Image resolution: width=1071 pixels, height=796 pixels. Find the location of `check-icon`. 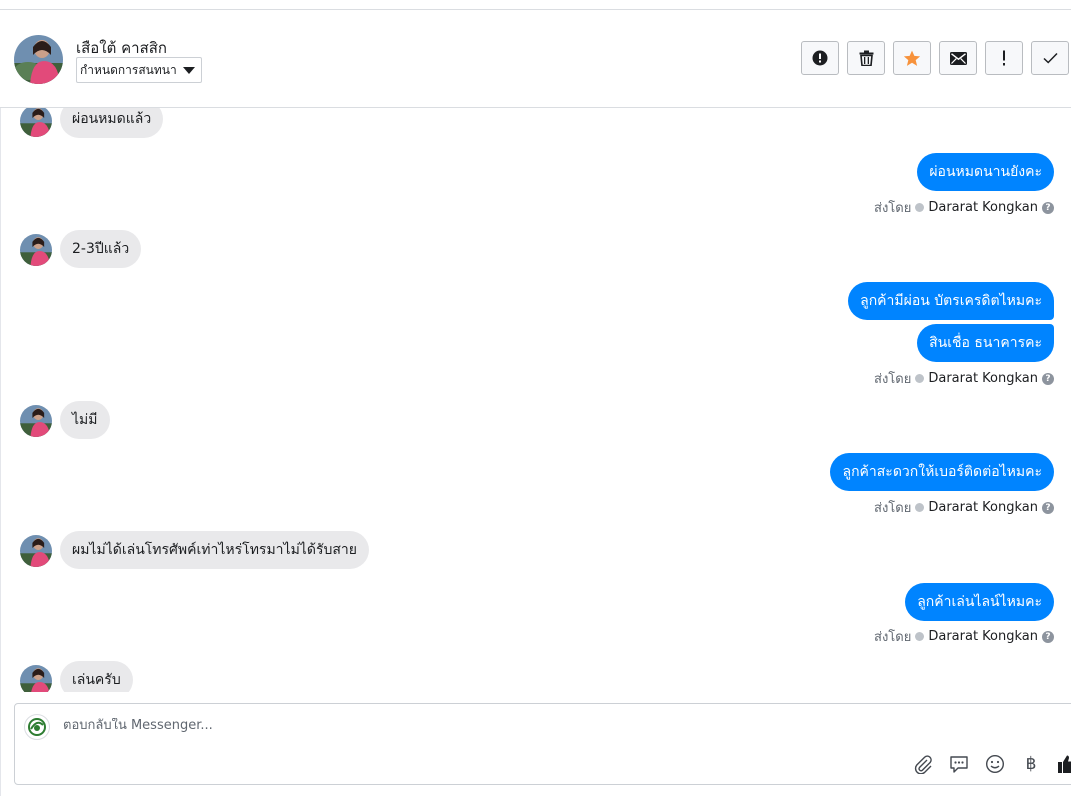

check-icon is located at coordinates (1050, 58).